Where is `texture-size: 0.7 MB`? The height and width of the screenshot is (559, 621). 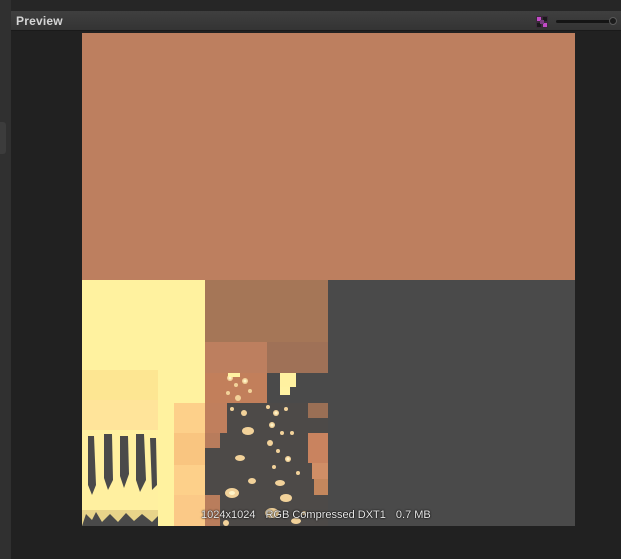 texture-size: 0.7 MB is located at coordinates (413, 515).